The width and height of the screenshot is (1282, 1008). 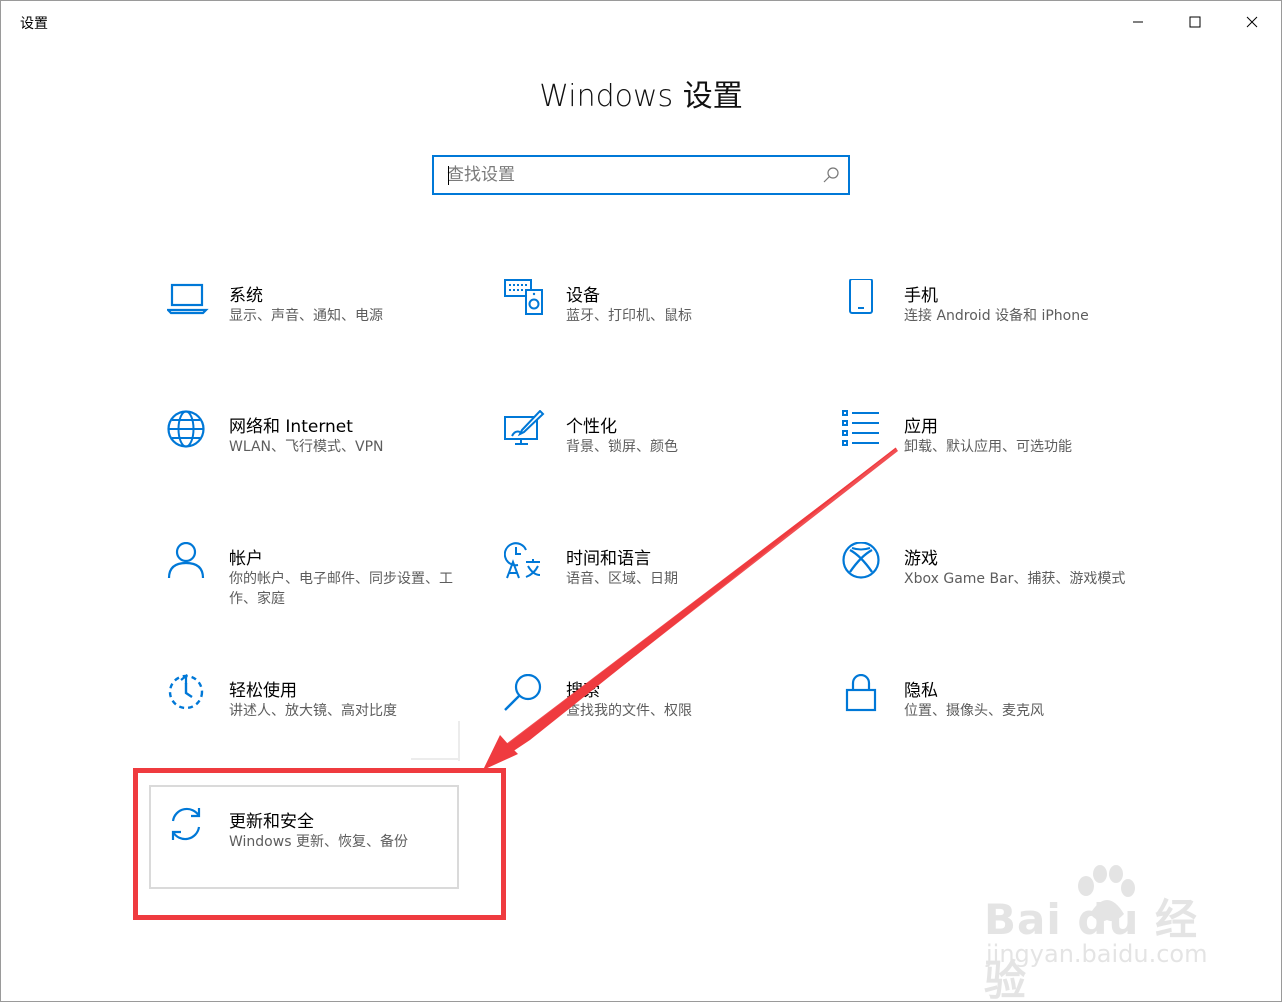 What do you see at coordinates (189, 432) in the screenshot?
I see `globe-icon` at bounding box center [189, 432].